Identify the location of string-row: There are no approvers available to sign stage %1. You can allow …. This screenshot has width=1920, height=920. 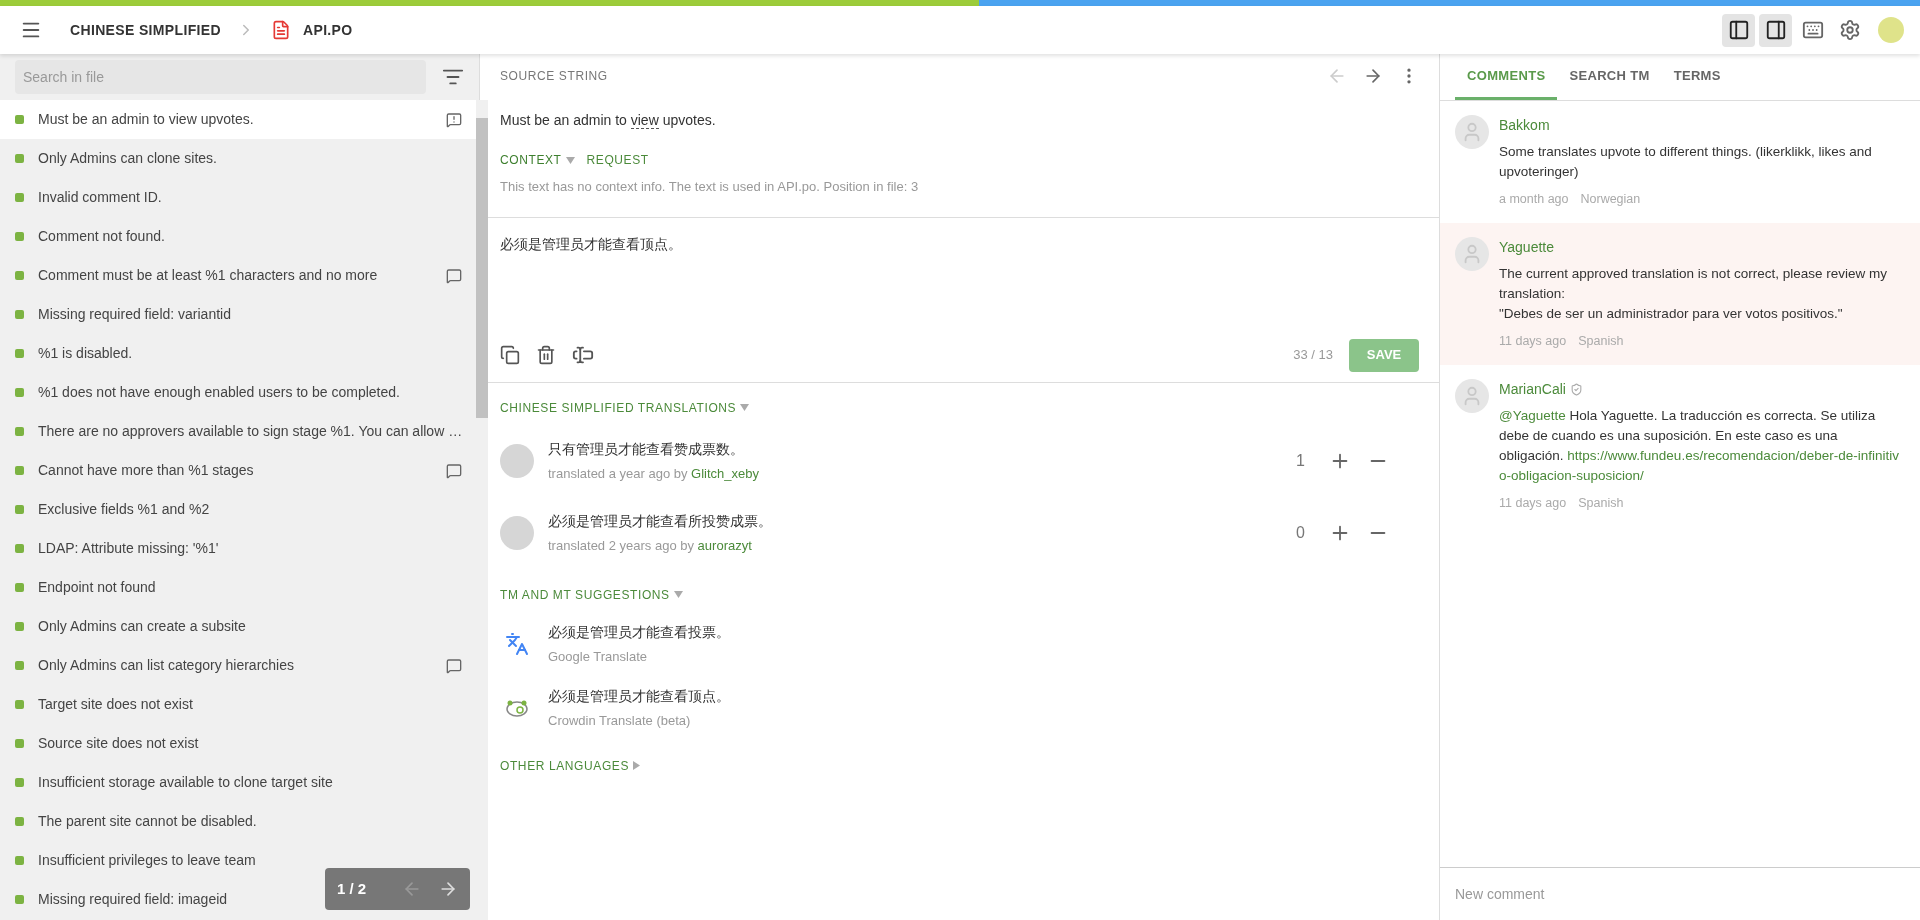
(238, 431).